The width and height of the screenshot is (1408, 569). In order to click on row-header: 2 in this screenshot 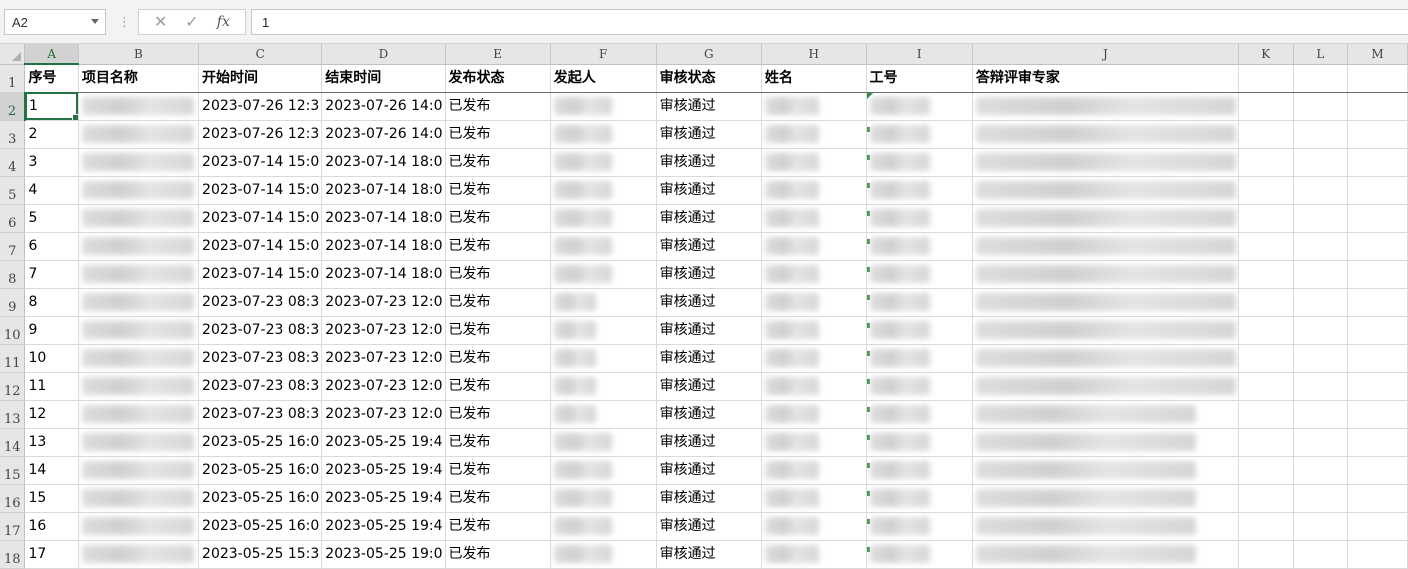, I will do `click(13, 106)`.